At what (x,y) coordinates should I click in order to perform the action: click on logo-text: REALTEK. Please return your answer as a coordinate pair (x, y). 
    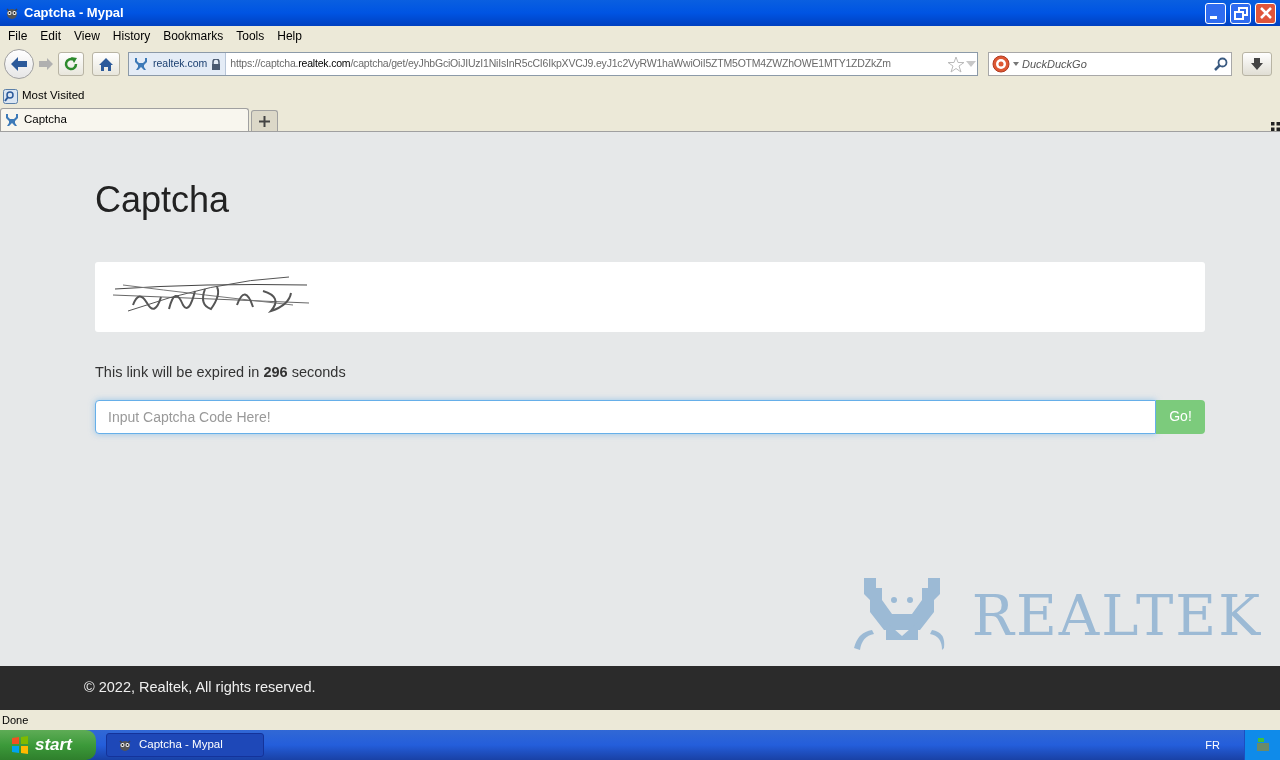
    Looking at the image, I should click on (1116, 616).